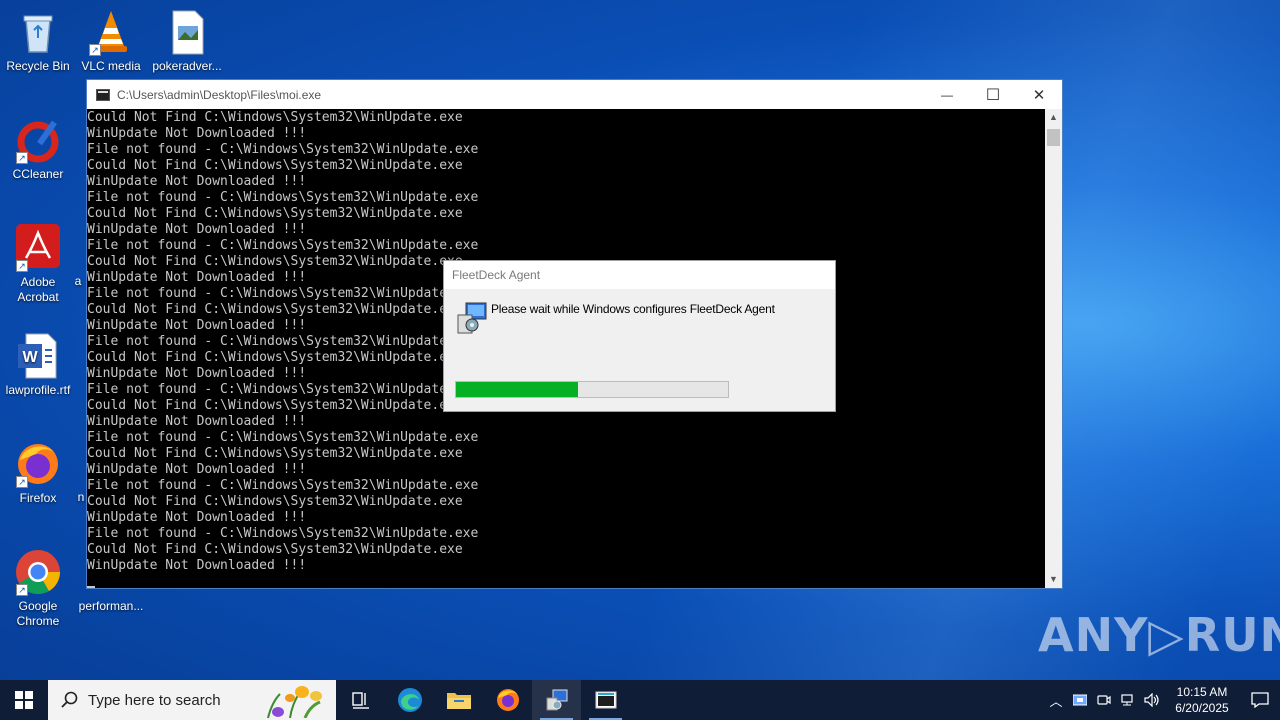 The image size is (1280, 720). What do you see at coordinates (1202, 708) in the screenshot?
I see `clock-date: 6/20/2025` at bounding box center [1202, 708].